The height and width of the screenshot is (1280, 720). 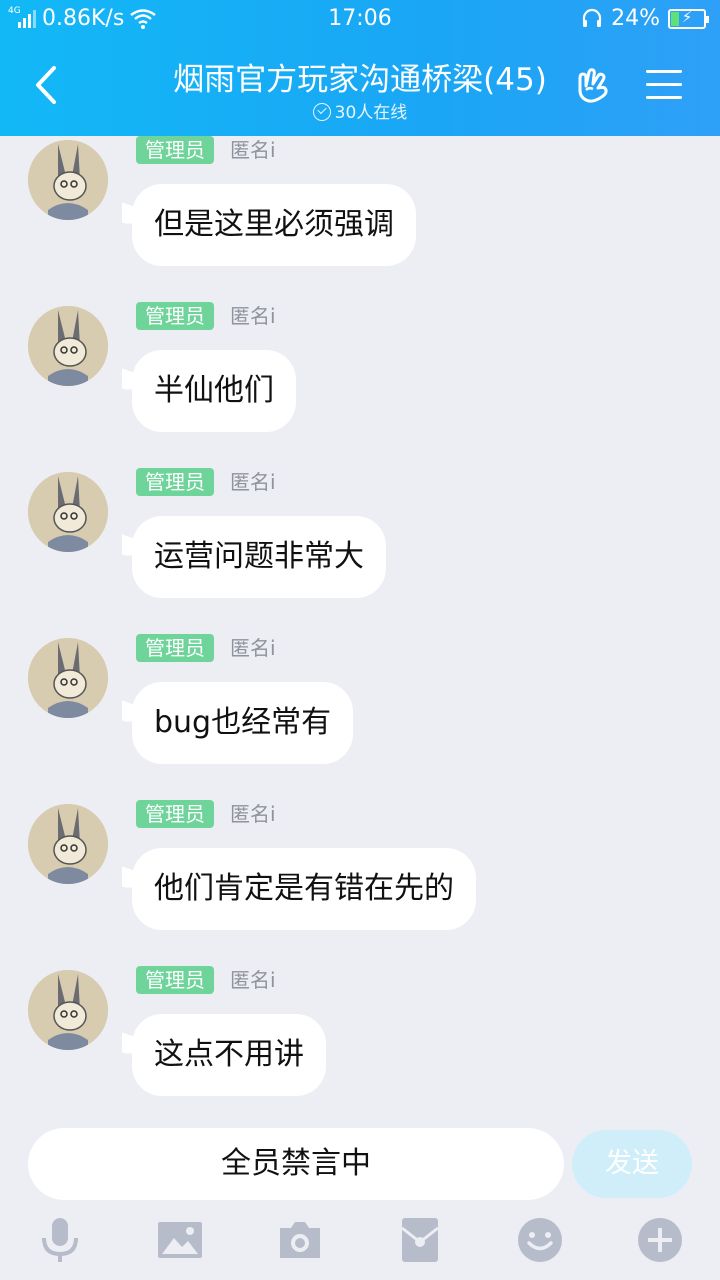 I want to click on message-bubble: 半仙他们, so click(x=214, y=391).